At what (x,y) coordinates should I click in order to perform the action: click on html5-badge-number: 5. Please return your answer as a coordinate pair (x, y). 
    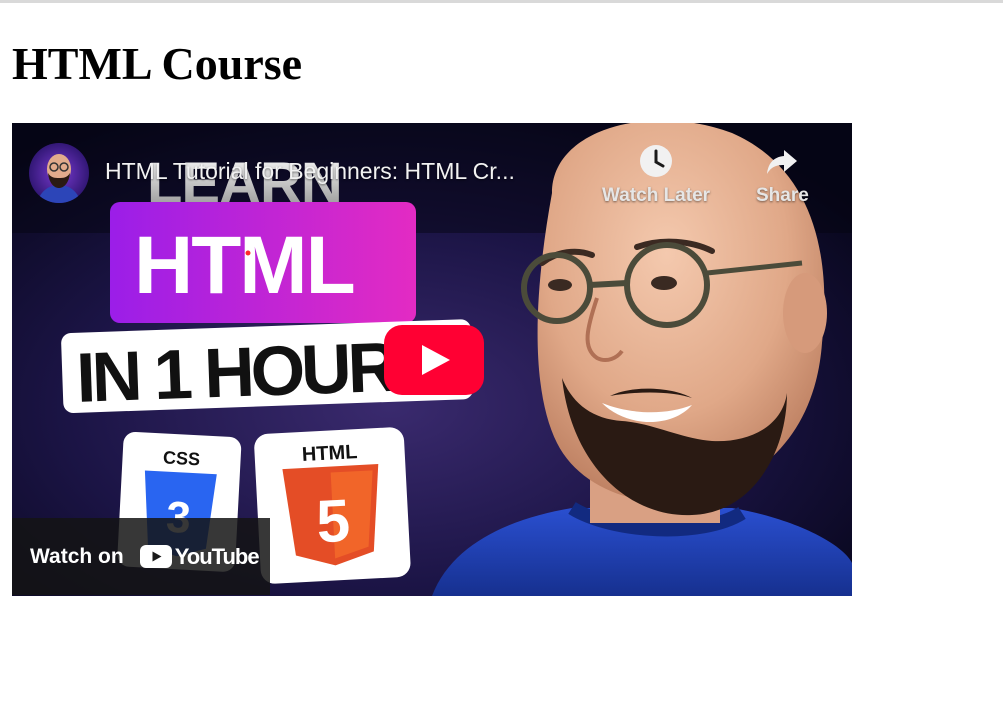
    Looking at the image, I should click on (333, 521).